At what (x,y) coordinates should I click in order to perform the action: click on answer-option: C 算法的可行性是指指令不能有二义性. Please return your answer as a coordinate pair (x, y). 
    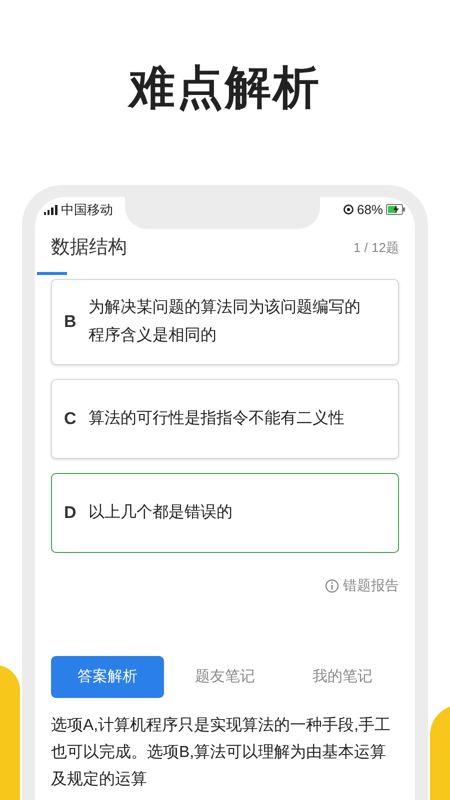
    Looking at the image, I should click on (225, 419).